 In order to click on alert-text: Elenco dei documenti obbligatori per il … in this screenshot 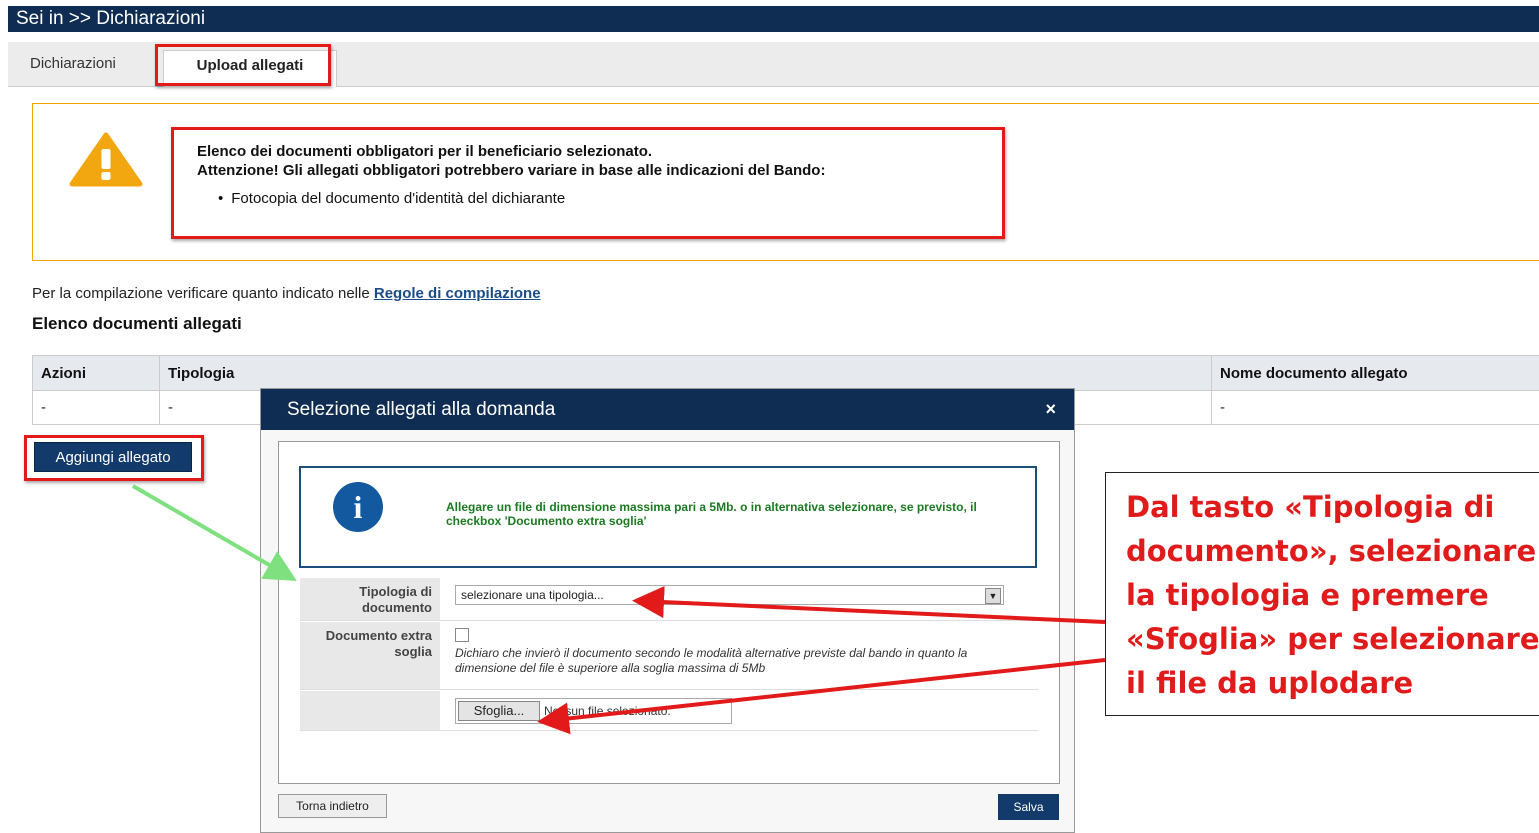, I will do `click(511, 161)`.